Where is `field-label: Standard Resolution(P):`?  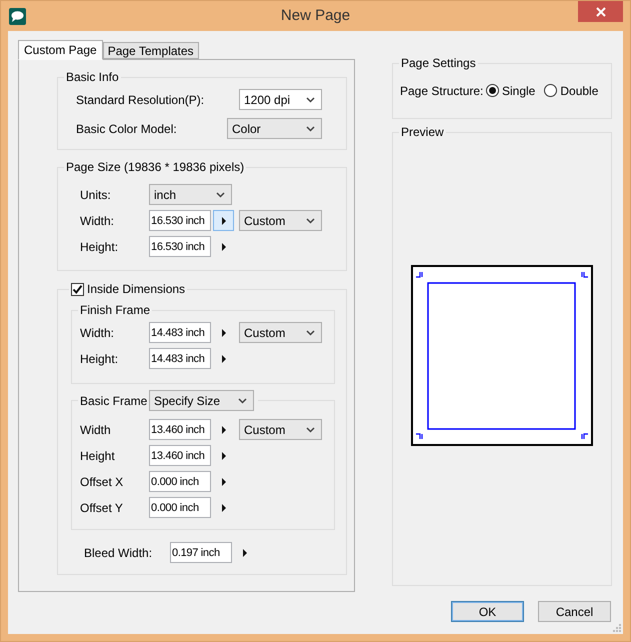 field-label: Standard Resolution(P): is located at coordinates (140, 99).